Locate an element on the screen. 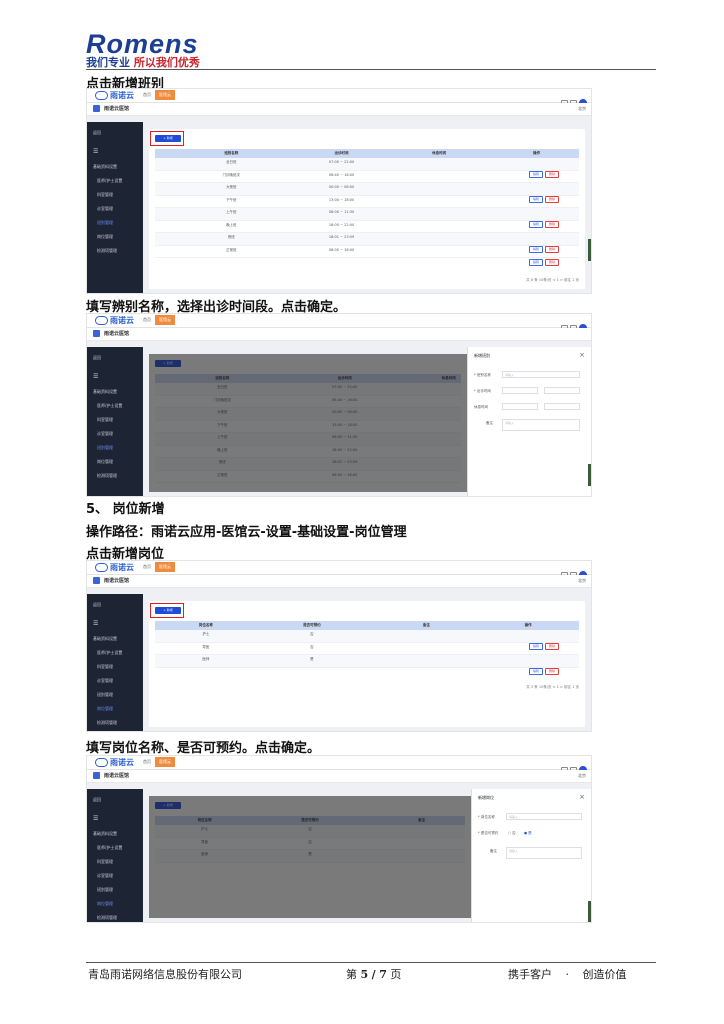 The width and height of the screenshot is (724, 1024). table-row: 医师是编辑 删除 is located at coordinates (367, 665).